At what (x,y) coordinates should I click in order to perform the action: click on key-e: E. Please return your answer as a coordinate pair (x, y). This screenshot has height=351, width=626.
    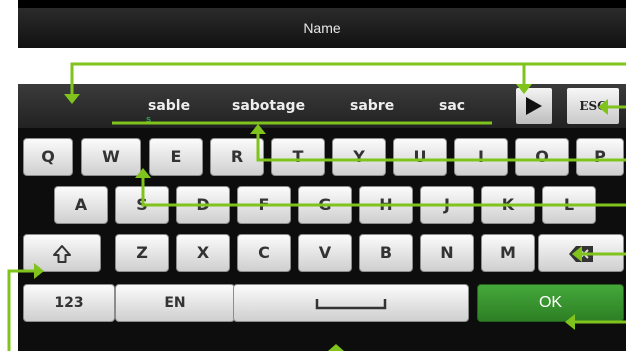
    Looking at the image, I should click on (176, 157).